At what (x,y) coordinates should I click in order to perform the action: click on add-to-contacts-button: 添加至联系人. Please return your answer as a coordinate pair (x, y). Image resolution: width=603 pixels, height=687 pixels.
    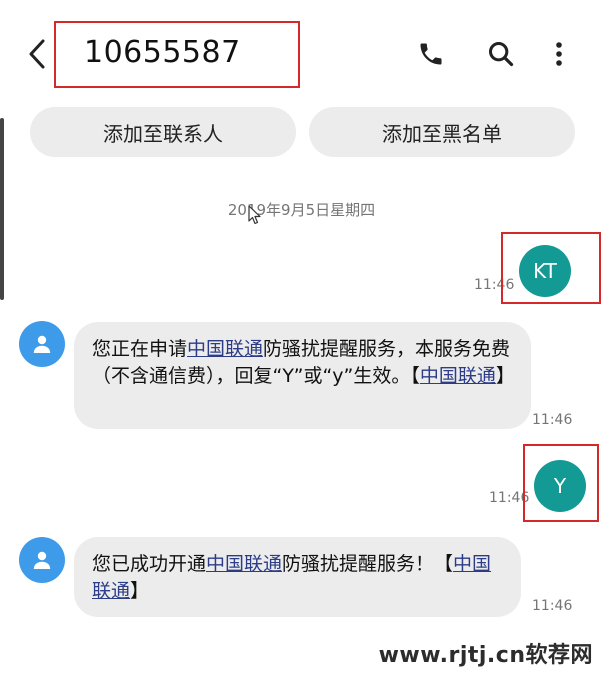
    Looking at the image, I should click on (163, 132).